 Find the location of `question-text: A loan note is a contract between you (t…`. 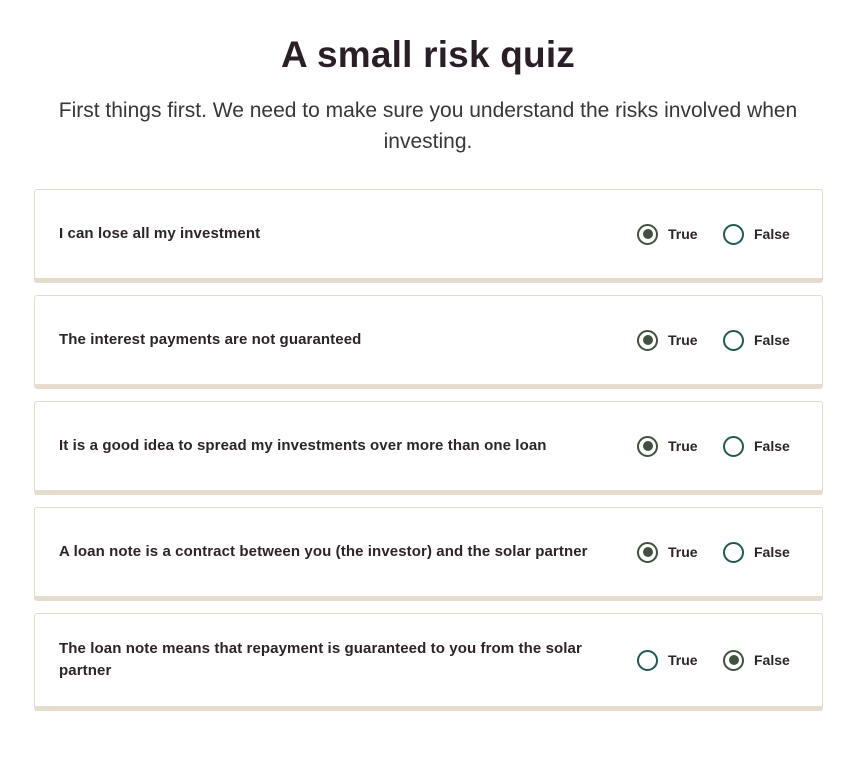

question-text: A loan note is a contract between you (t… is located at coordinates (323, 551).